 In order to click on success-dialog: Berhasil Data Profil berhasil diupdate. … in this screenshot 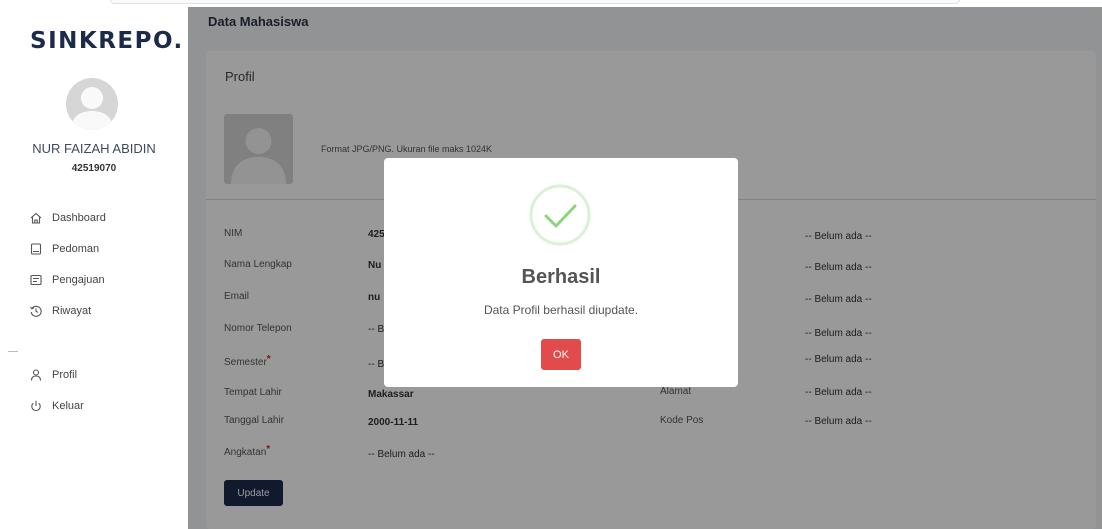, I will do `click(561, 272)`.